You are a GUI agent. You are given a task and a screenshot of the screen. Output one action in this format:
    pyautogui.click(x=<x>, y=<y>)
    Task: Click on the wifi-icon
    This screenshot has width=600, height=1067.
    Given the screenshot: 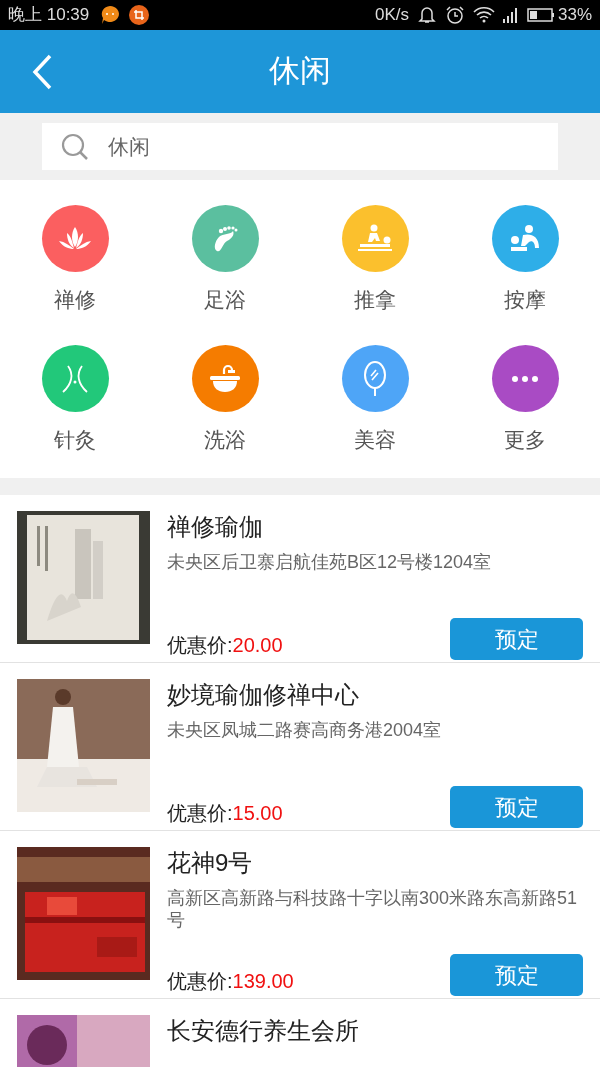 What is the action you would take?
    pyautogui.click(x=483, y=15)
    